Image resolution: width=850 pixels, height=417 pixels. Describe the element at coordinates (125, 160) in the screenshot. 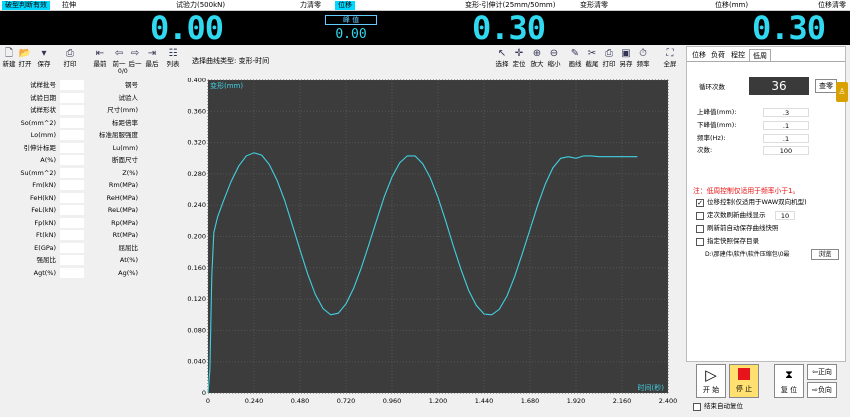

I see `param-label-right: 断面尺寸` at that location.